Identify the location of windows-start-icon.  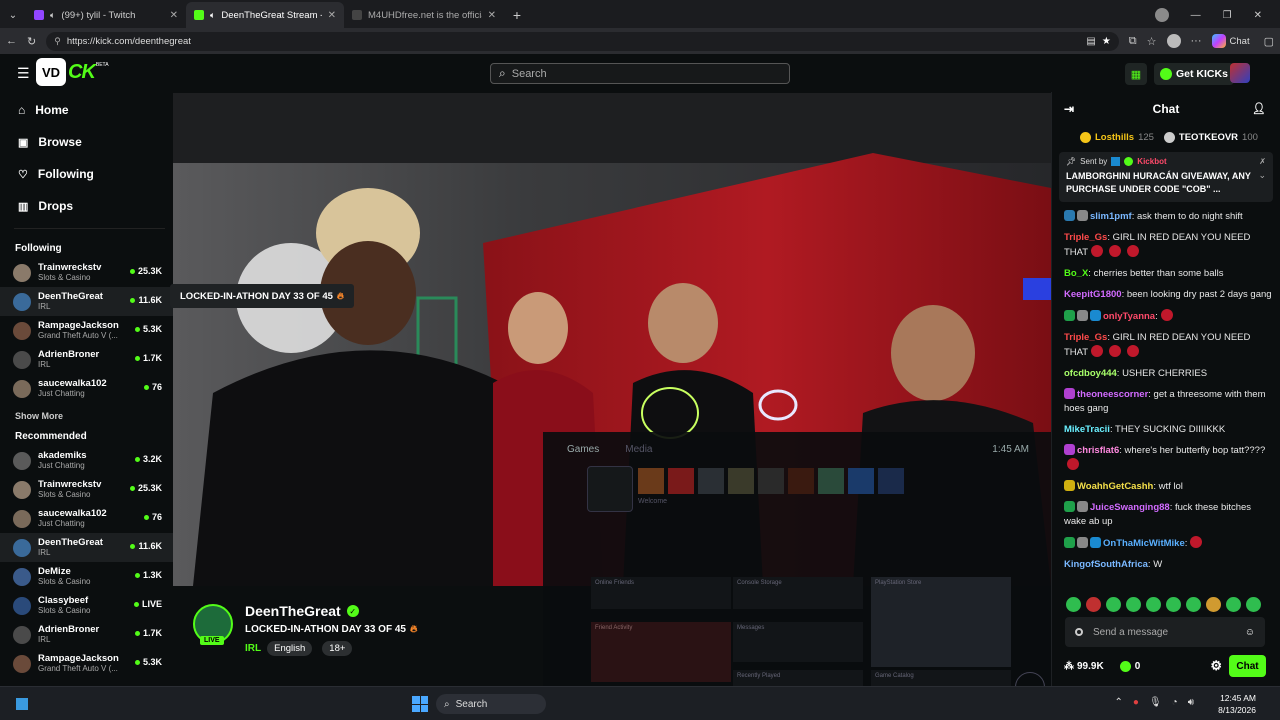
(420, 704).